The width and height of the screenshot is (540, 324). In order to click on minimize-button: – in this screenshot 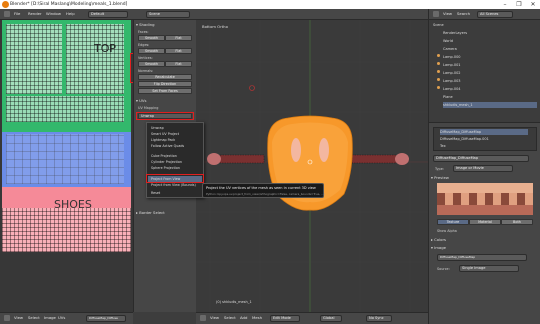, I will do `click(505, 4)`.